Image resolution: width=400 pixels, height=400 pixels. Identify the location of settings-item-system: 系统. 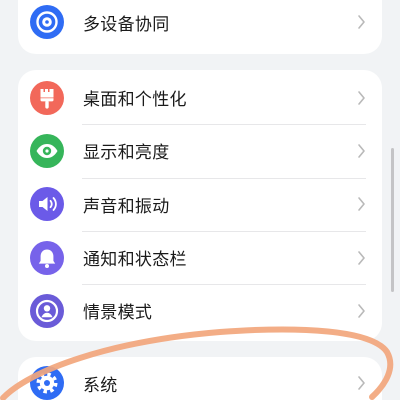
(200, 378).